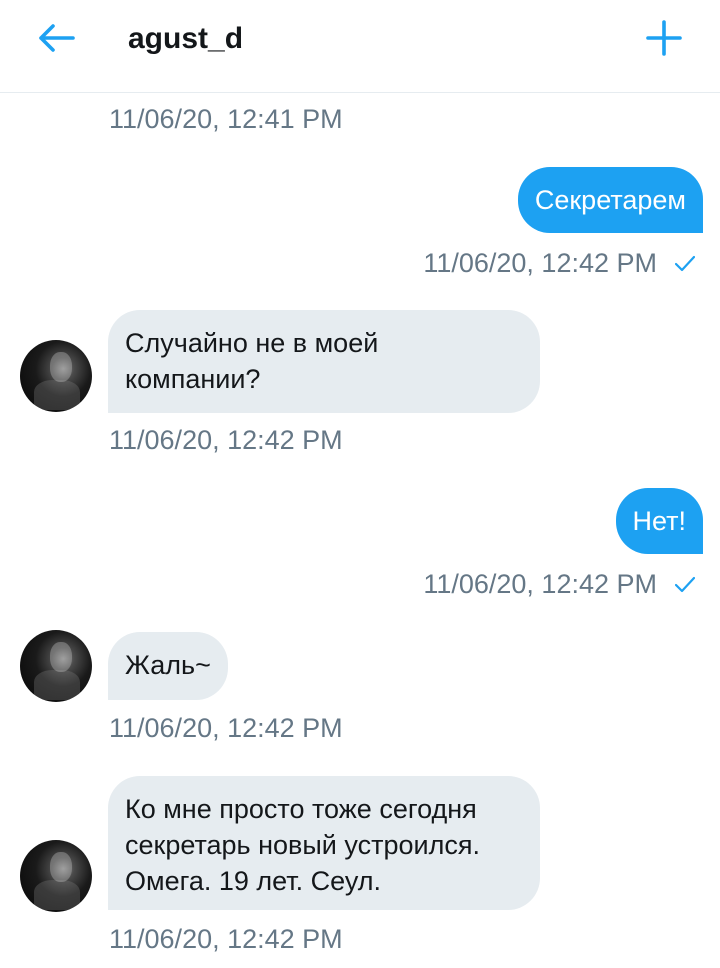 Image resolution: width=720 pixels, height=968 pixels. Describe the element at coordinates (185, 39) in the screenshot. I see `conversation-title: agust_d` at that location.